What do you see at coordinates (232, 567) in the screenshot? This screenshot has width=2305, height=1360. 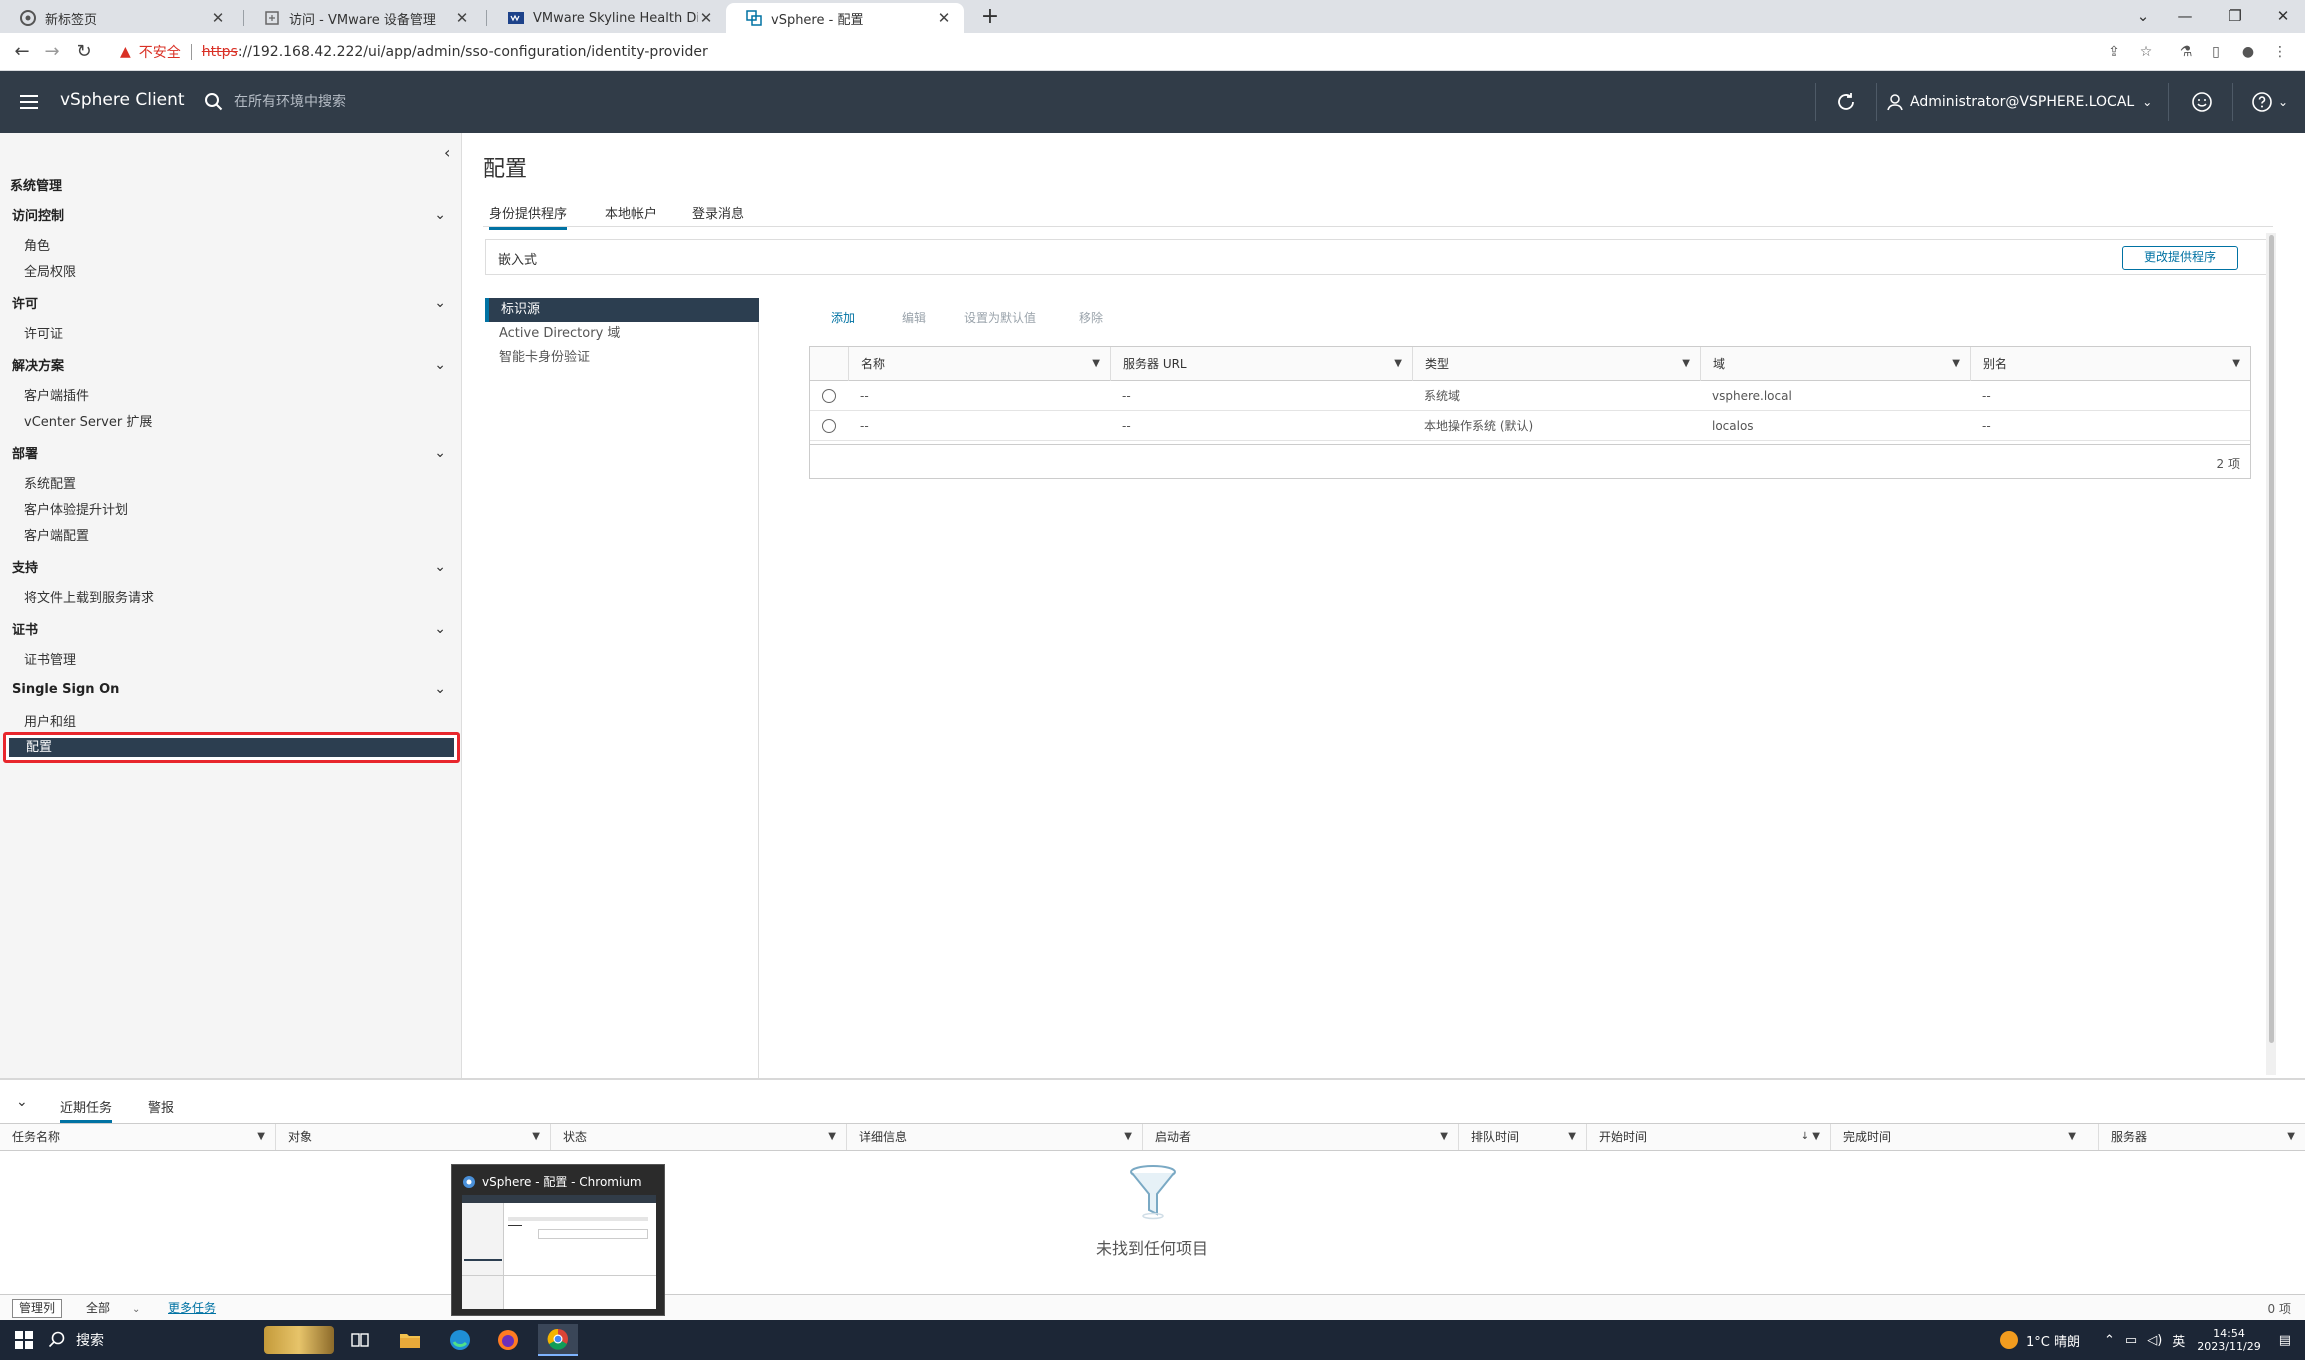 I see `sidebar-group-support: 支持 ⌄` at bounding box center [232, 567].